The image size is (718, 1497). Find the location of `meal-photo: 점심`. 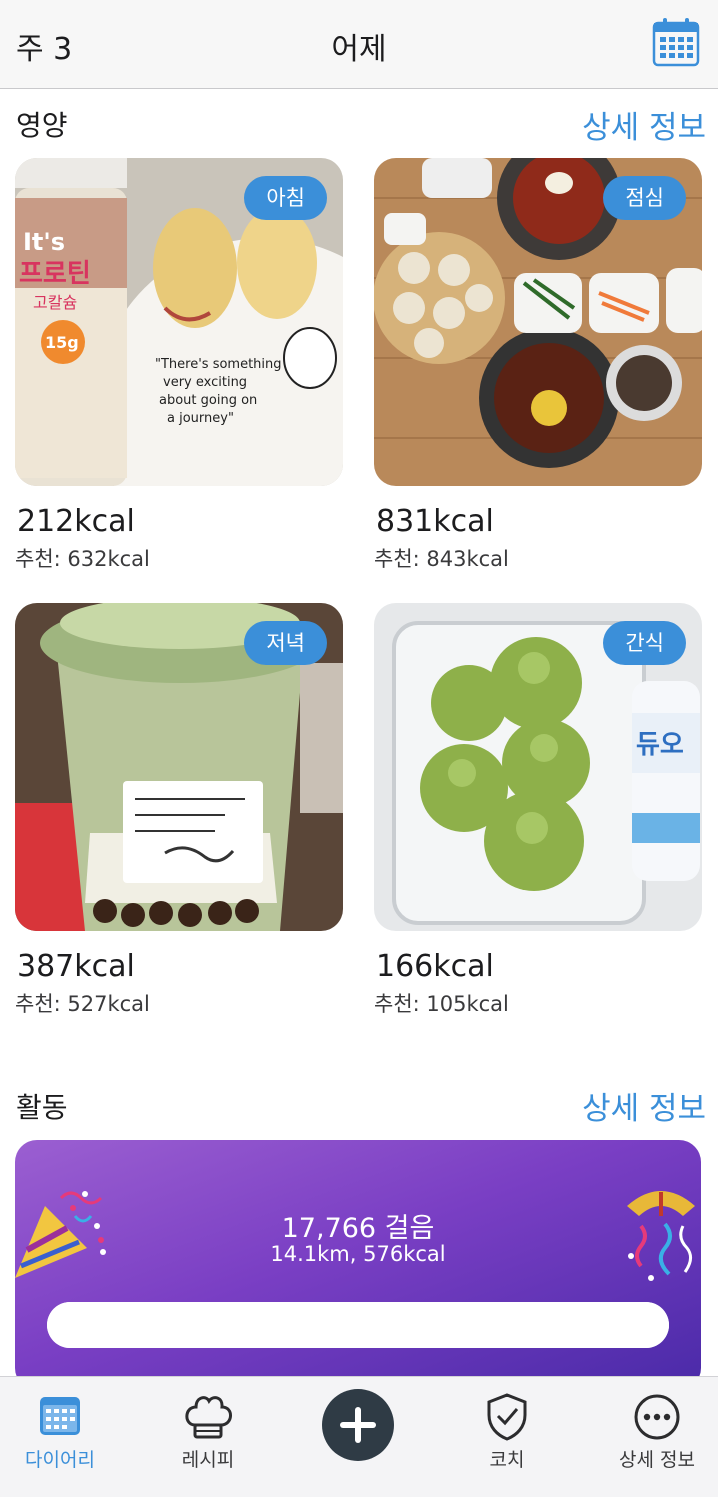

meal-photo: 점심 is located at coordinates (538, 322).